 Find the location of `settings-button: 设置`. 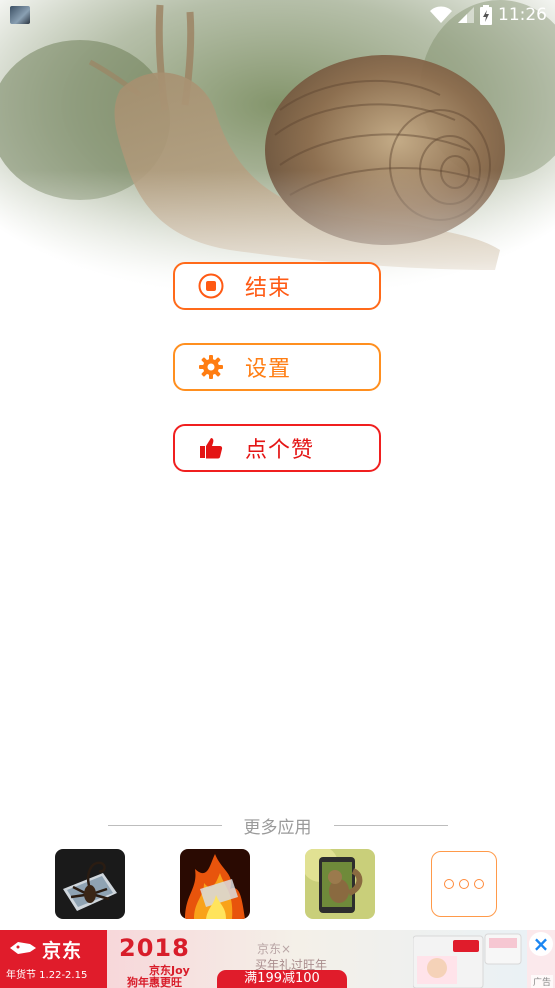

settings-button: 设置 is located at coordinates (277, 367).